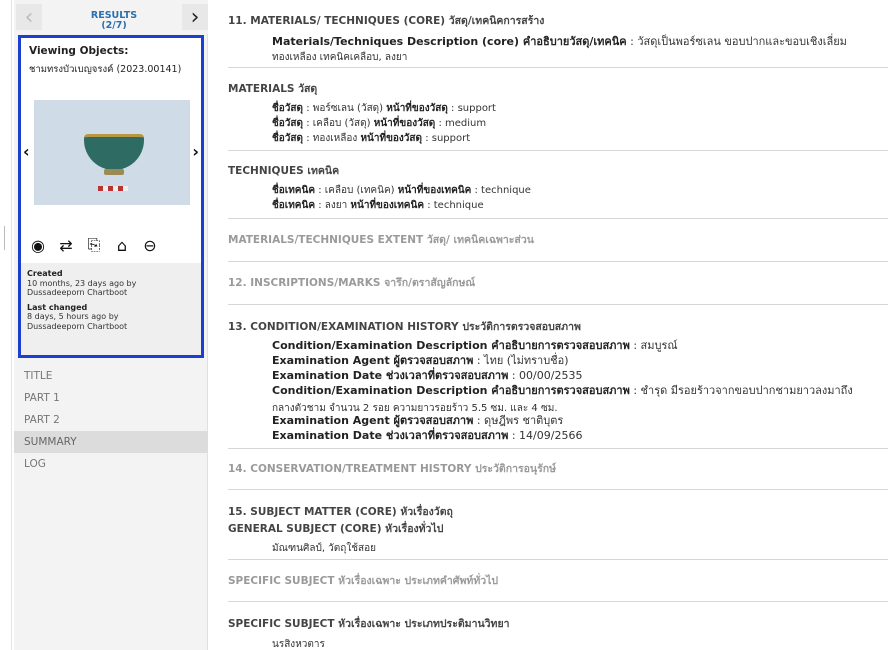  Describe the element at coordinates (111, 442) in the screenshot. I see `menu-item-summary: SUMMARY` at that location.